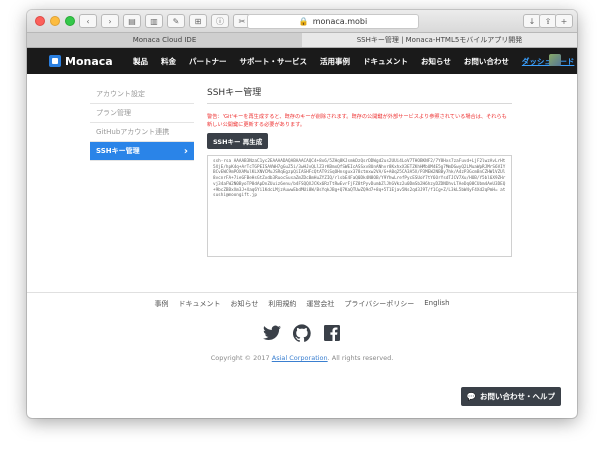  What do you see at coordinates (385, 61) in the screenshot?
I see `nav-item-docs: ドキュメント` at bounding box center [385, 61].